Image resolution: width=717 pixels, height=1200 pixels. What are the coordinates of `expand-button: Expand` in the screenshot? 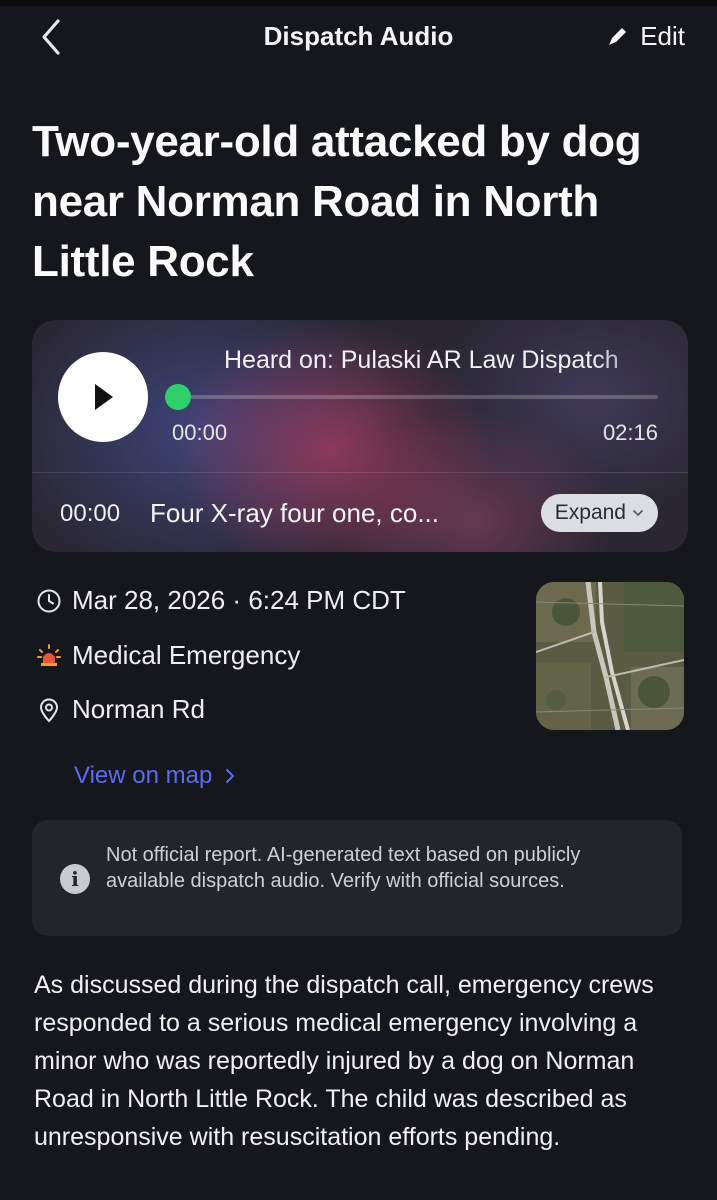 It's located at (599, 513).